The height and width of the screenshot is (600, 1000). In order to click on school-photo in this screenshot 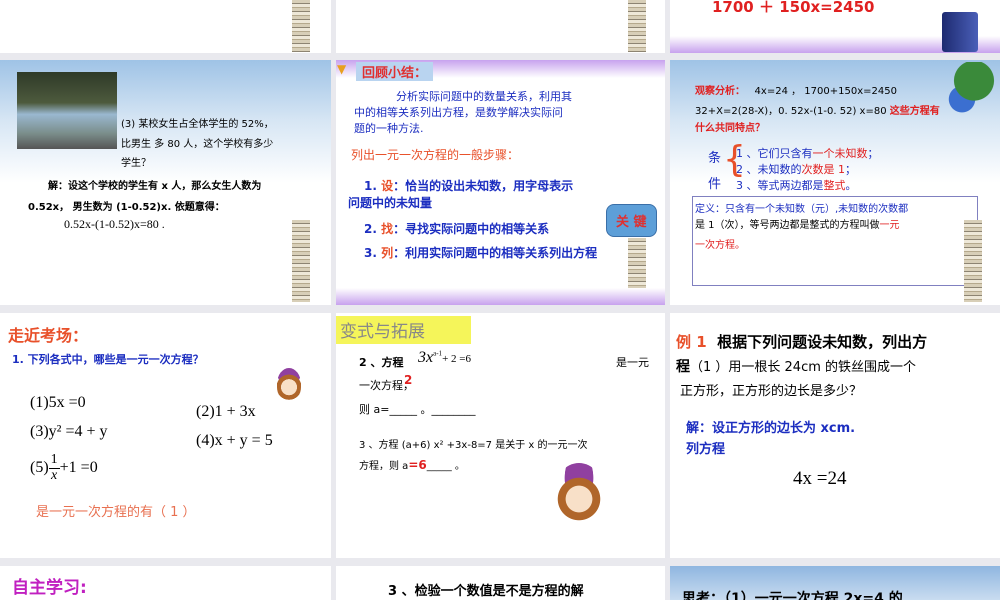, I will do `click(67, 110)`.